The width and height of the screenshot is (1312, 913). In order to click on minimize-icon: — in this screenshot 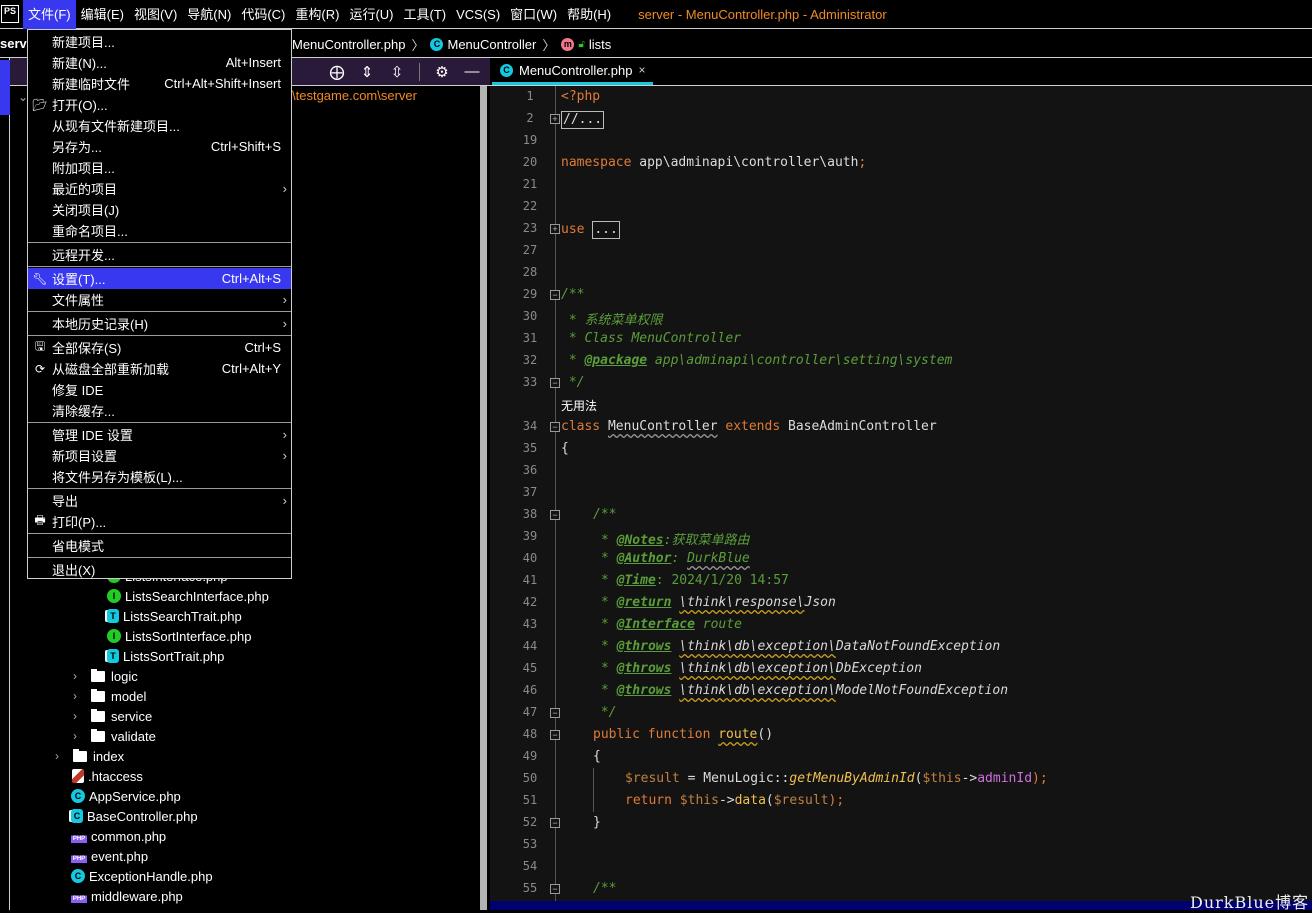, I will do `click(472, 71)`.